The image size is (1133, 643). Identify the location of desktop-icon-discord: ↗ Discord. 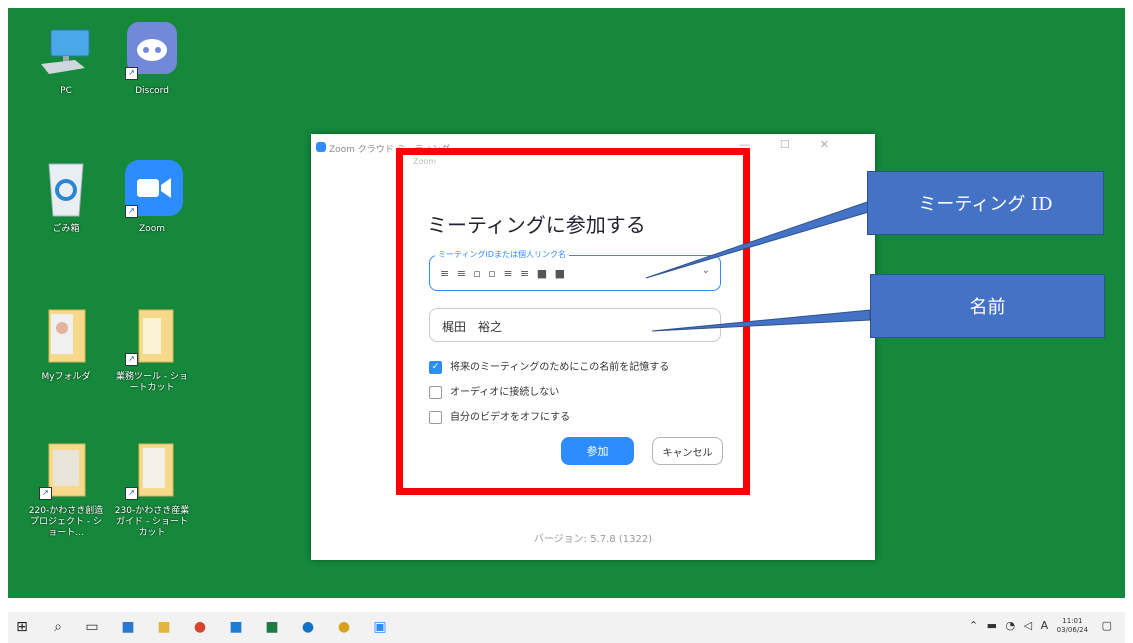
(152, 58).